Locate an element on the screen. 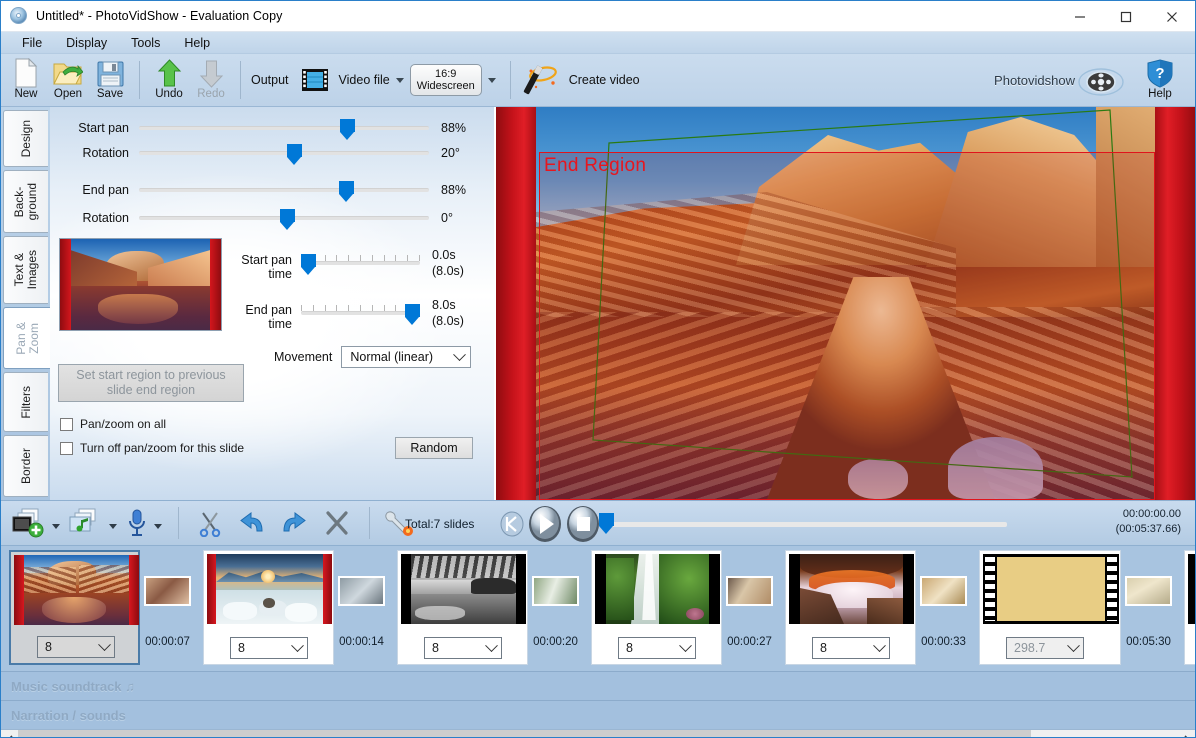 The image size is (1196, 738). brand-logo: Photovidshow is located at coordinates (1059, 81).